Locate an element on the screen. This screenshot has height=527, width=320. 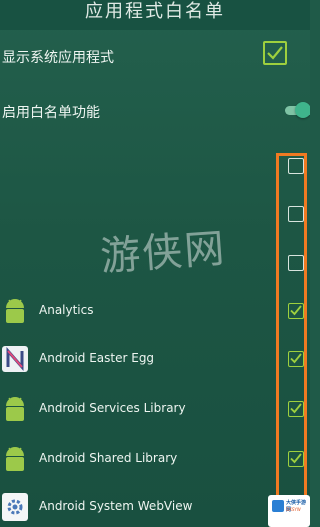
app-name: Android Easter Egg is located at coordinates (97, 358).